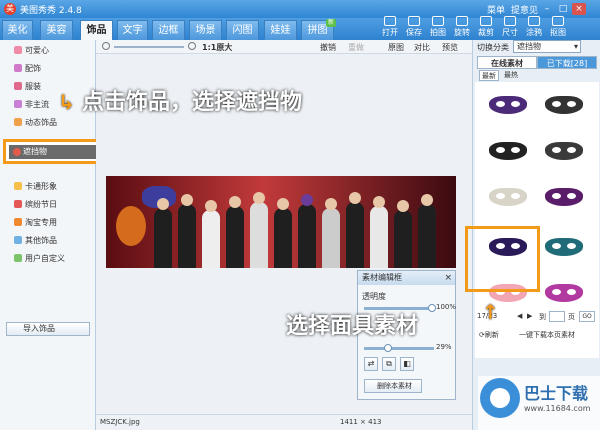 This screenshot has height=430, width=600. Describe the element at coordinates (356, 47) in the screenshot. I see `redo-button: 重做` at that location.